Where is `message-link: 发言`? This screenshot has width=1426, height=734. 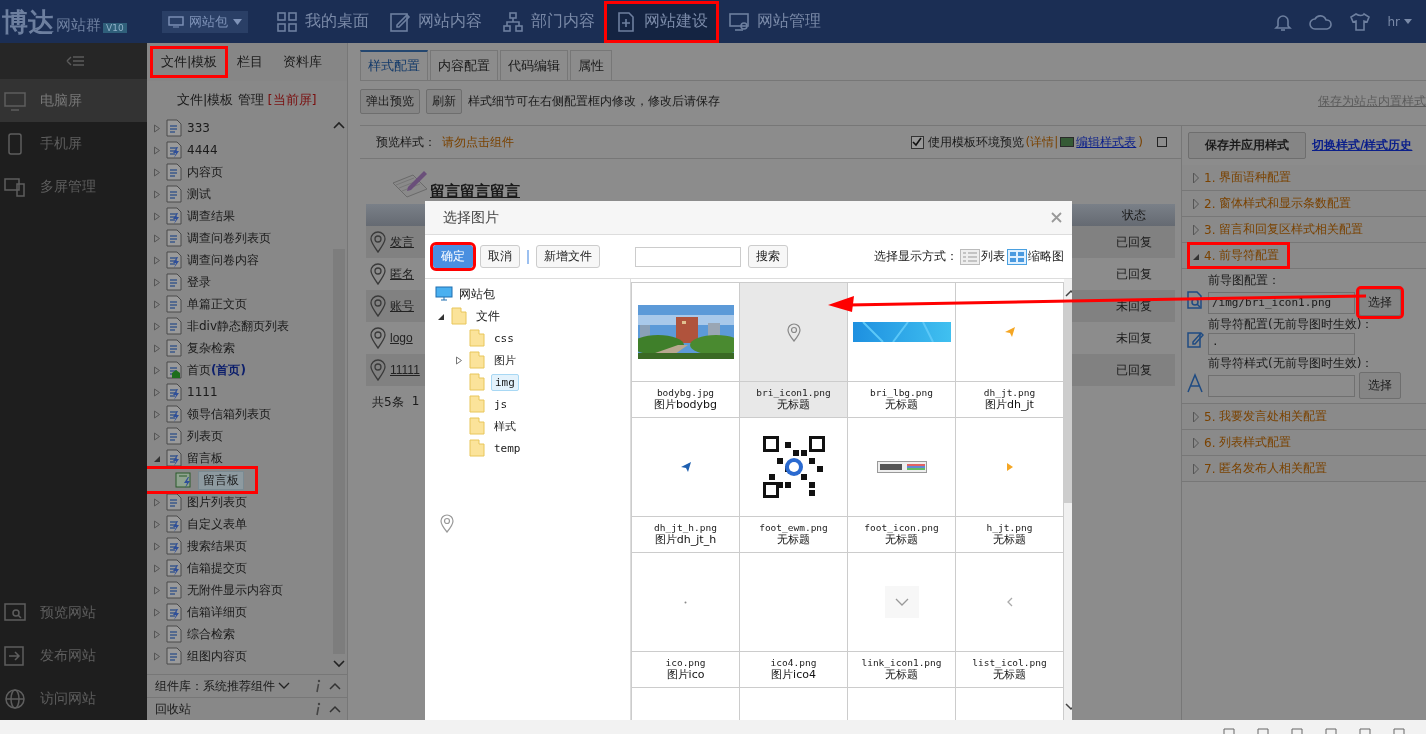 message-link: 发言 is located at coordinates (402, 242).